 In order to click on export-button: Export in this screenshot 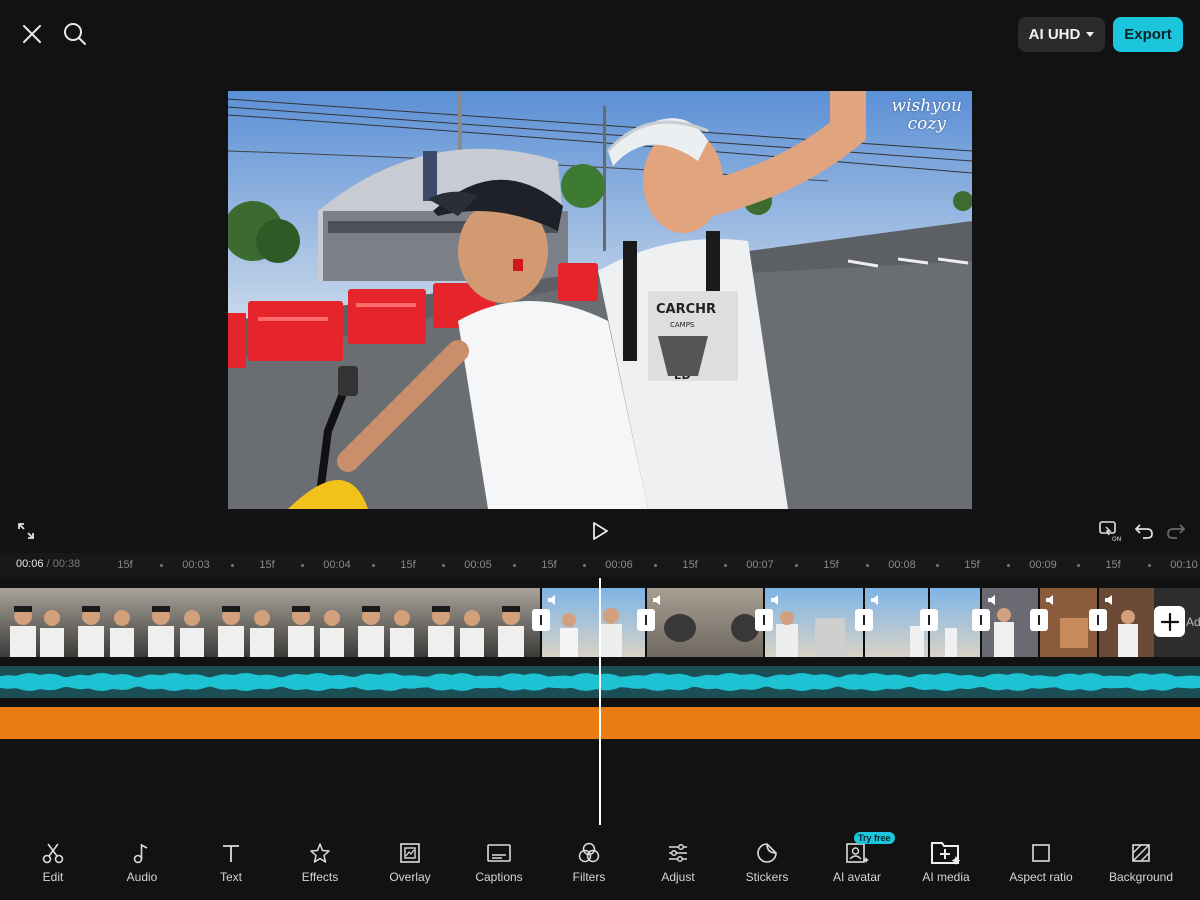, I will do `click(1148, 34)`.